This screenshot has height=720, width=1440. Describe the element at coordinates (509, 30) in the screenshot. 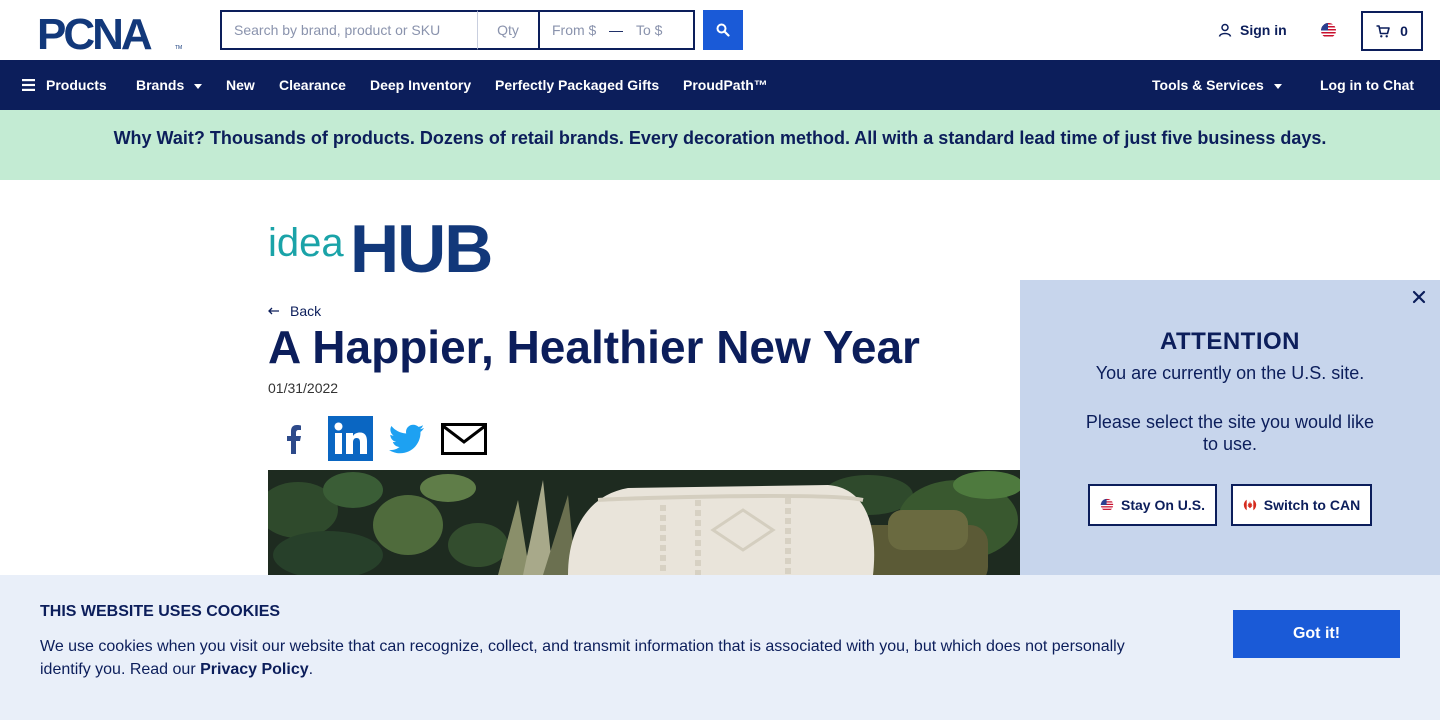

I see `quantity-input` at that location.